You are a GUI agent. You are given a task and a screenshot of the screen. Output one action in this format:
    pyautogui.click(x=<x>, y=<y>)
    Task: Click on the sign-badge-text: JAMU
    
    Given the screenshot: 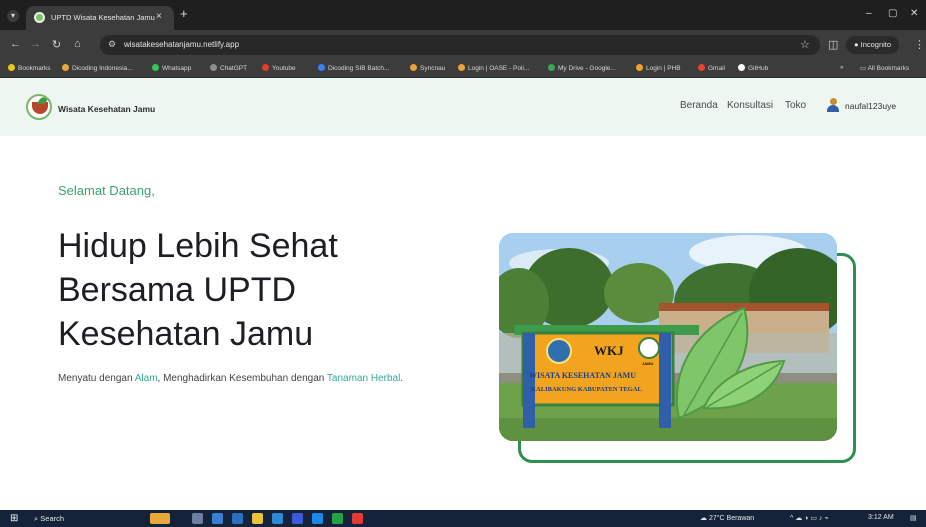 What is the action you would take?
    pyautogui.click(x=647, y=363)
    